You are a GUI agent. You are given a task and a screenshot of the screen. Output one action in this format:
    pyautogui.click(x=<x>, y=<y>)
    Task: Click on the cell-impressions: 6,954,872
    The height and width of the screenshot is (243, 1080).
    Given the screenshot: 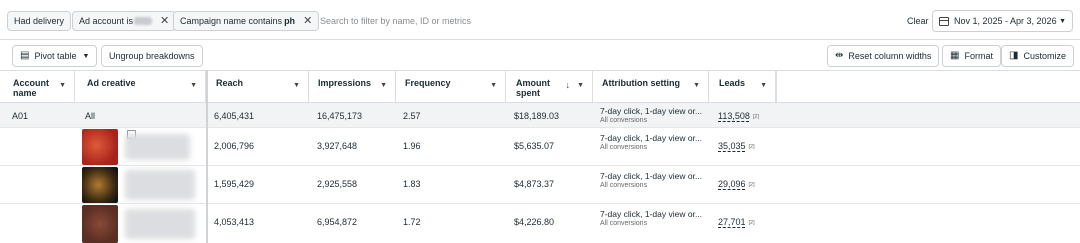 What is the action you would take?
    pyautogui.click(x=337, y=222)
    